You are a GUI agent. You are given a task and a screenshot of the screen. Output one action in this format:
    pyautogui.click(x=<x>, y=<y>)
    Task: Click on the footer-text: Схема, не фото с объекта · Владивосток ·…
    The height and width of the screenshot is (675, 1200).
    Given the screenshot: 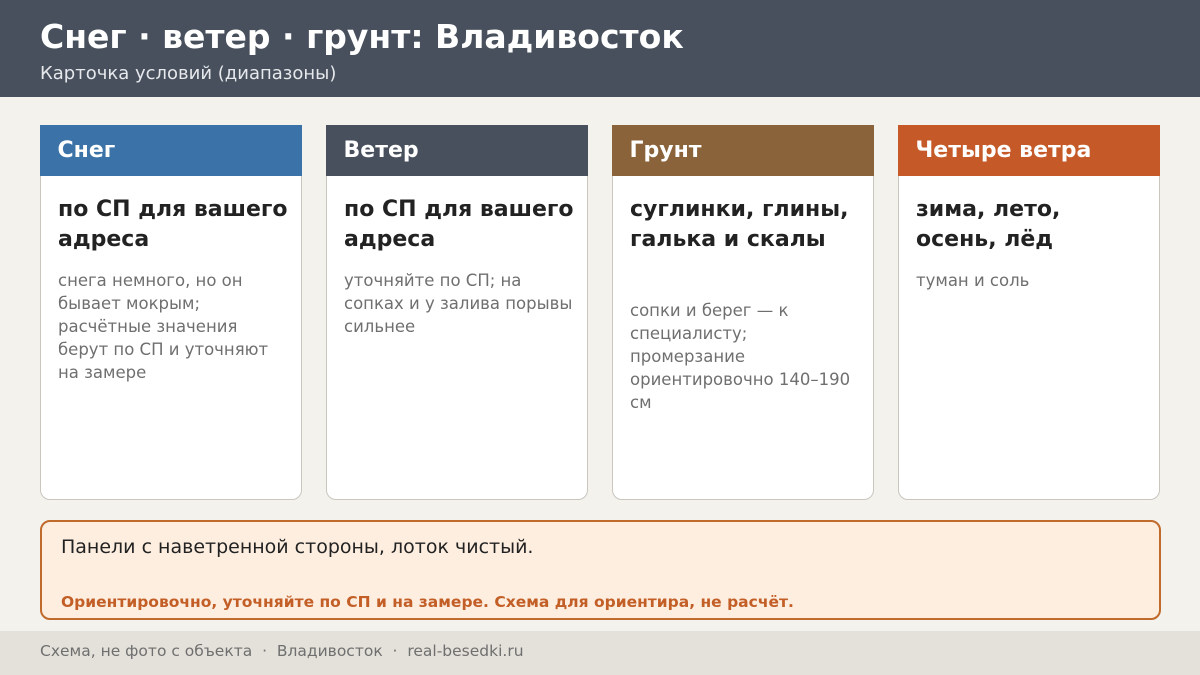 What is the action you would take?
    pyautogui.click(x=282, y=651)
    